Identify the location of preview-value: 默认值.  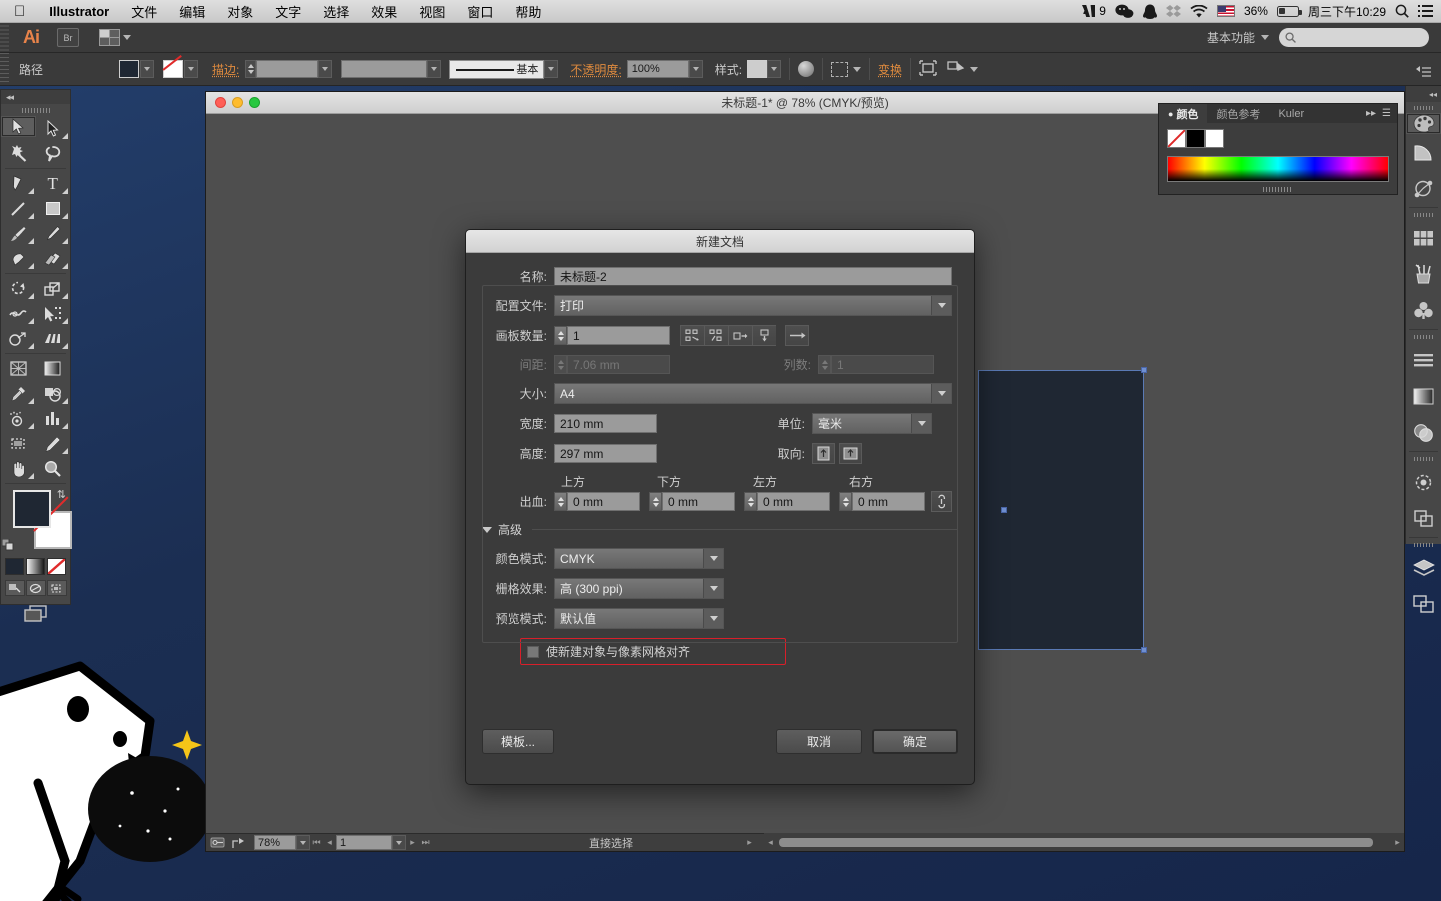
(578, 619).